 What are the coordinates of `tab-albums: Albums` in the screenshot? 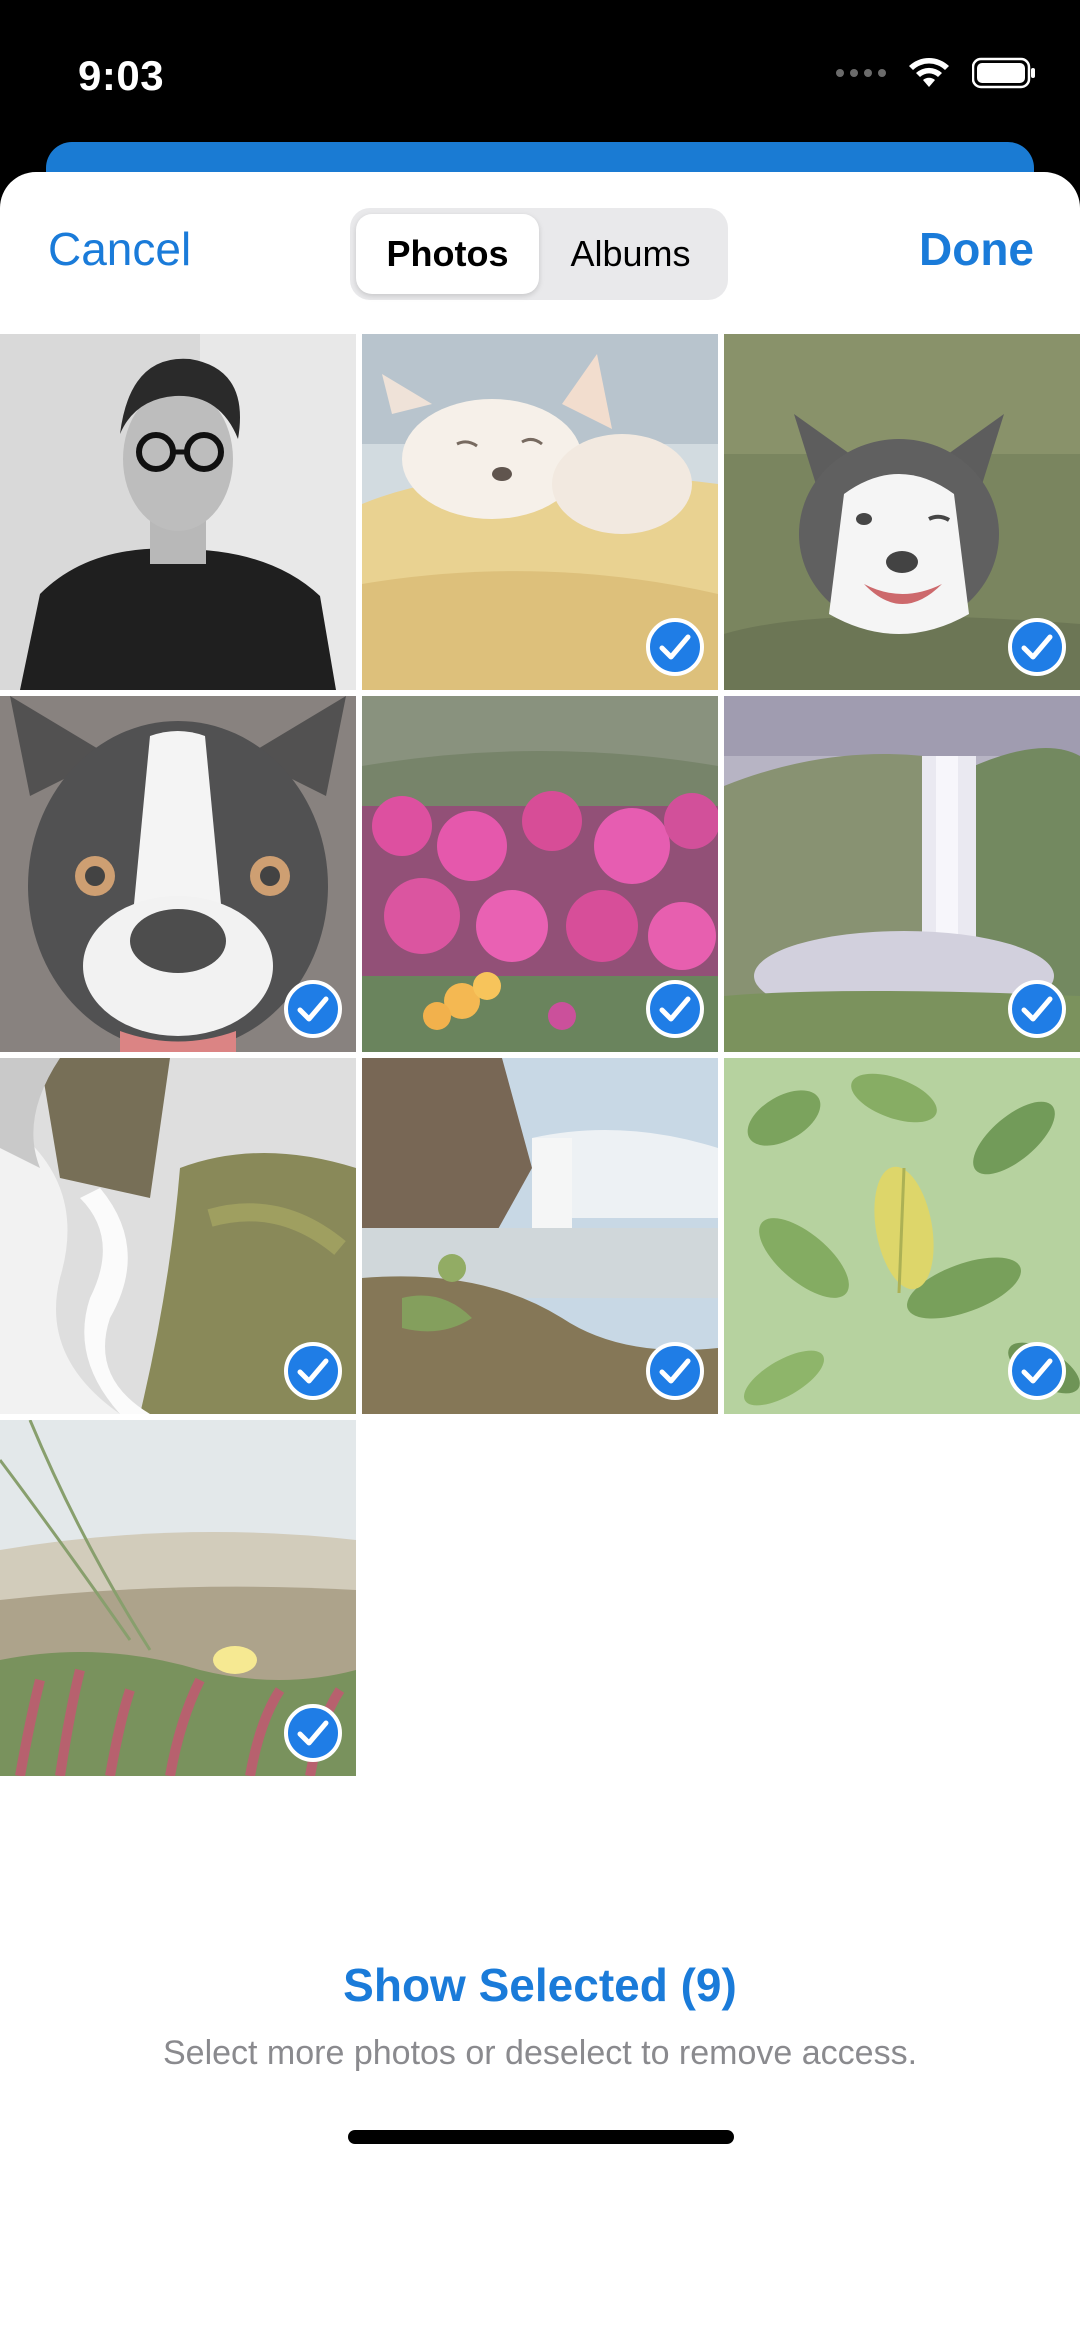 It's located at (630, 254).